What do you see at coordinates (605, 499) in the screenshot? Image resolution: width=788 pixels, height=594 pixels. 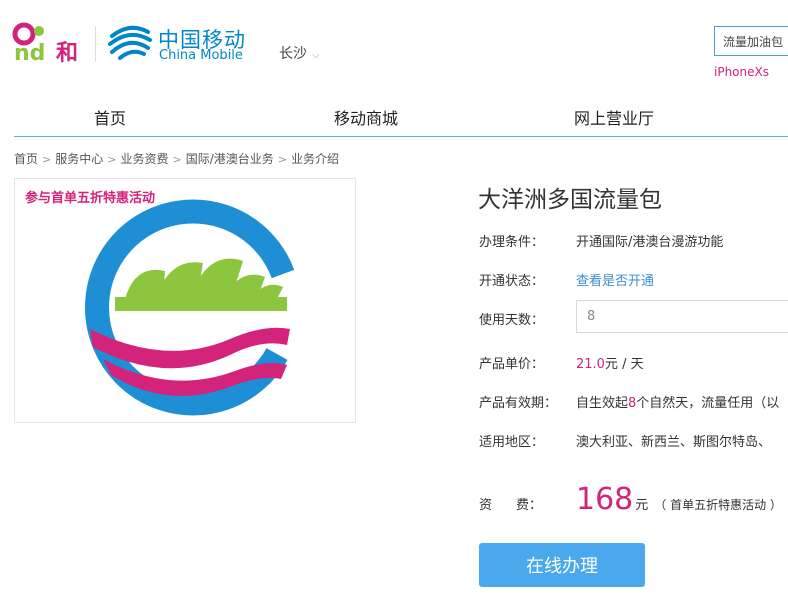 I see `fee-number: 168` at bounding box center [605, 499].